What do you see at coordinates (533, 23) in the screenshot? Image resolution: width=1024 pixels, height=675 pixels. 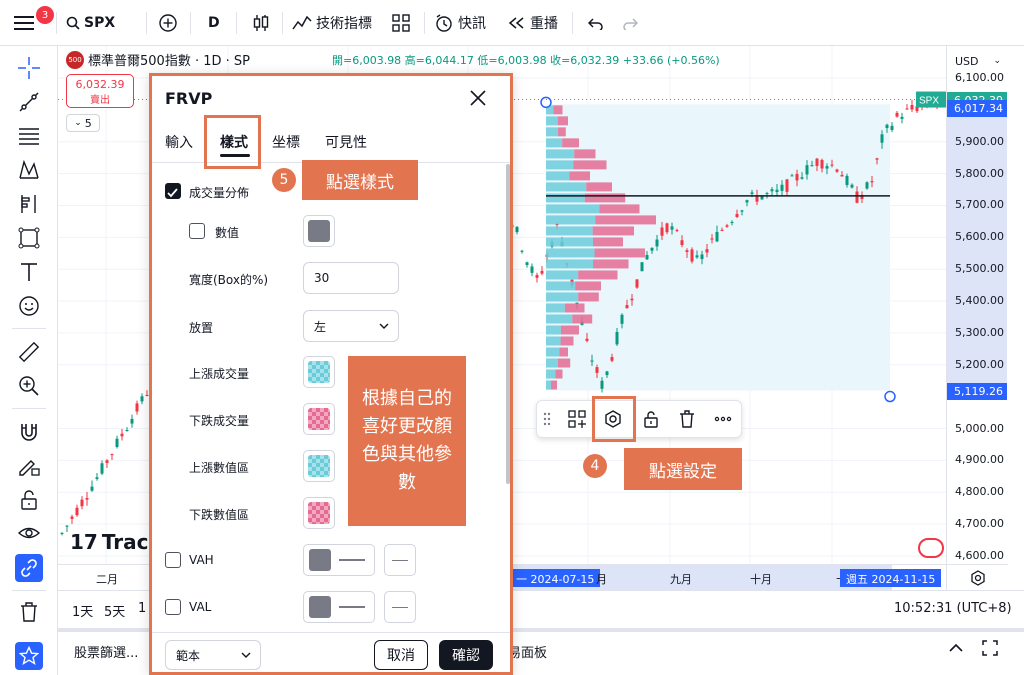 I see `replay-button: 重播` at bounding box center [533, 23].